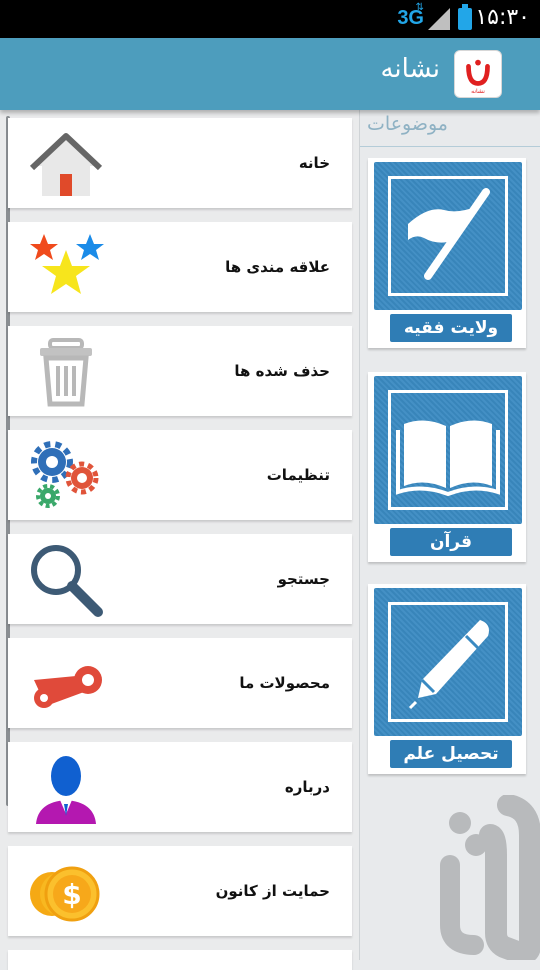 This screenshot has height=970, width=540. Describe the element at coordinates (439, 19) in the screenshot. I see `signal-icon` at that location.